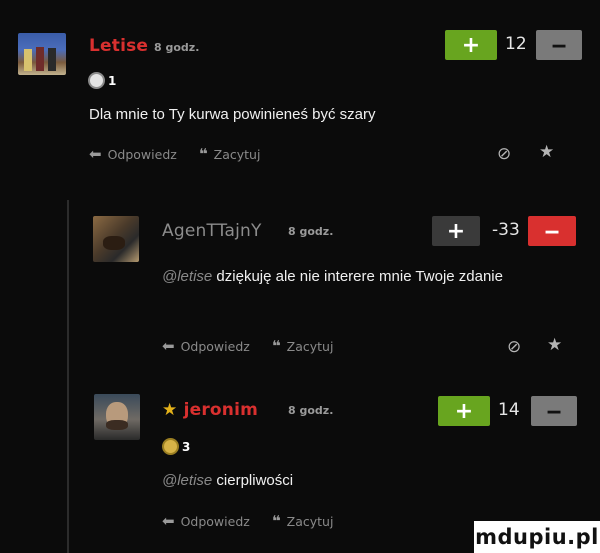 The height and width of the screenshot is (553, 600). What do you see at coordinates (112, 81) in the screenshot?
I see `badge-count: 1` at bounding box center [112, 81].